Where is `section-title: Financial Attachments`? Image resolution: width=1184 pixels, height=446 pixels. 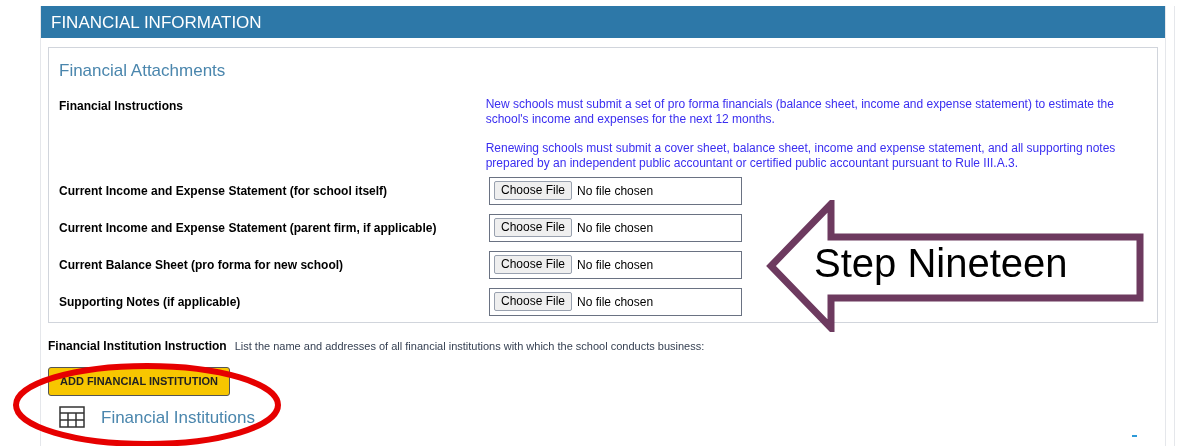 section-title: Financial Attachments is located at coordinates (143, 71).